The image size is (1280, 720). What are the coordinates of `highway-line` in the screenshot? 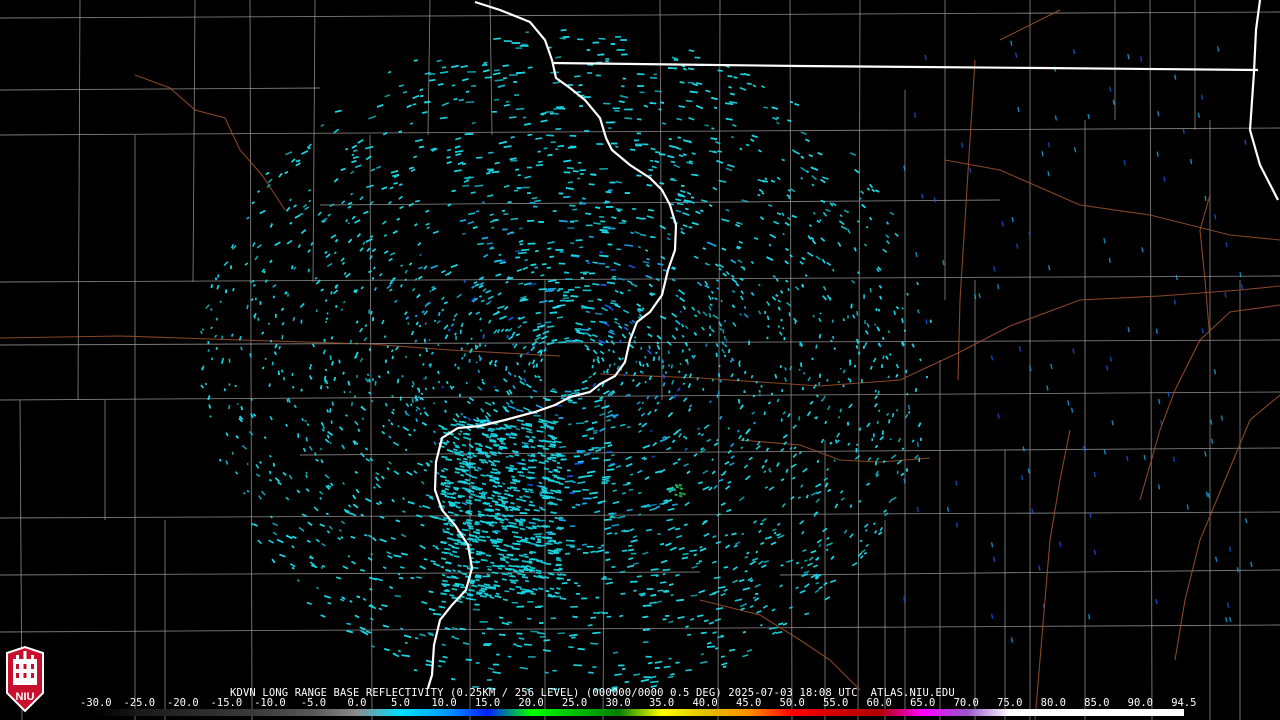 It's located at (966, 220).